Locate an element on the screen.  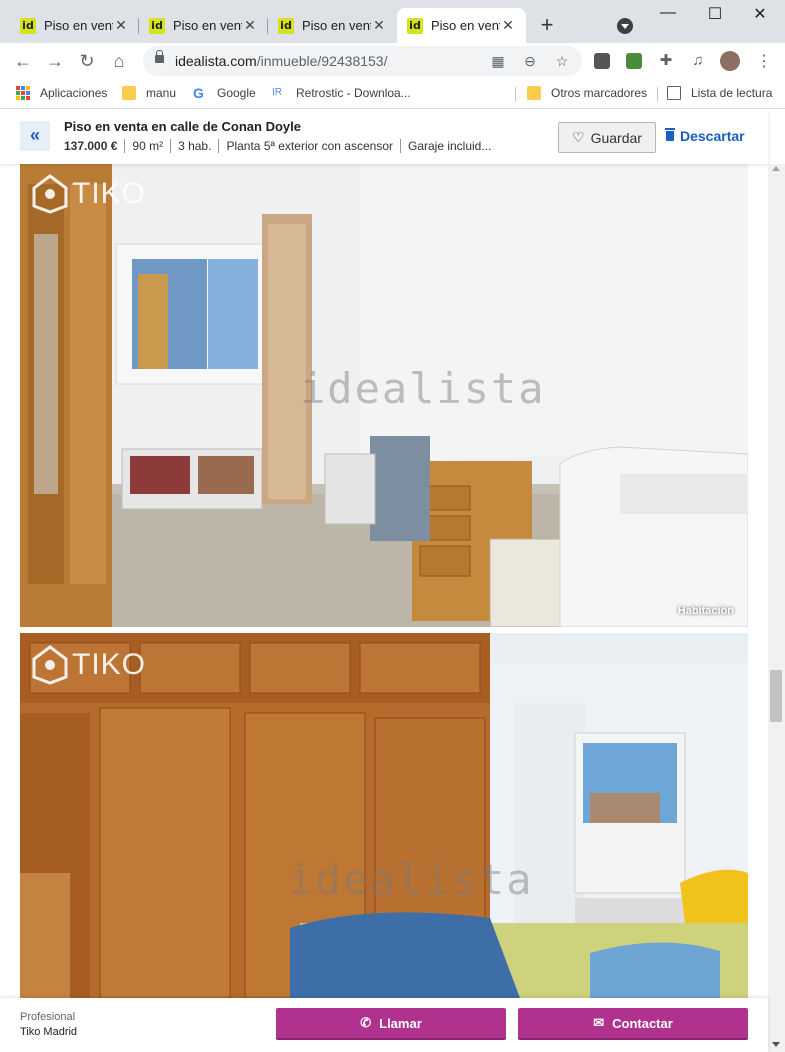
bookmark-label: Lista de lectura is located at coordinates (732, 93).